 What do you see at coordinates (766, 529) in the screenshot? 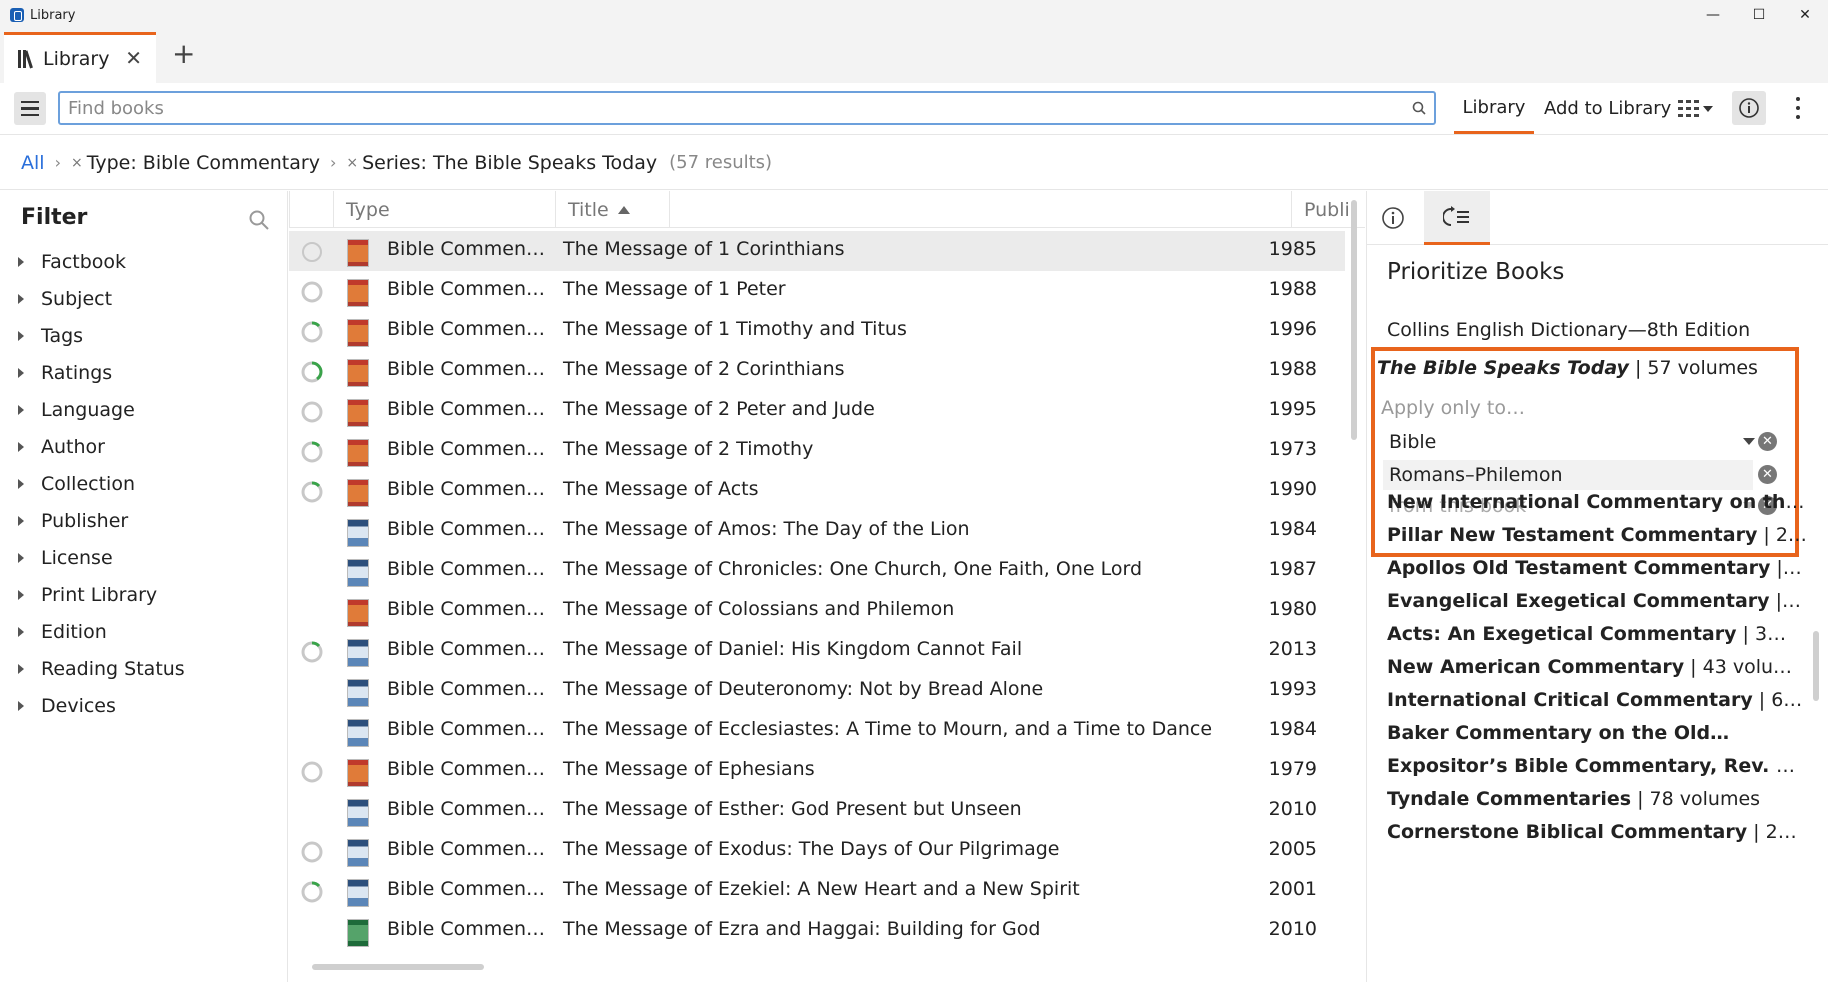
I see `cell-title: The Message of Amos: The Day of the Lion` at bounding box center [766, 529].